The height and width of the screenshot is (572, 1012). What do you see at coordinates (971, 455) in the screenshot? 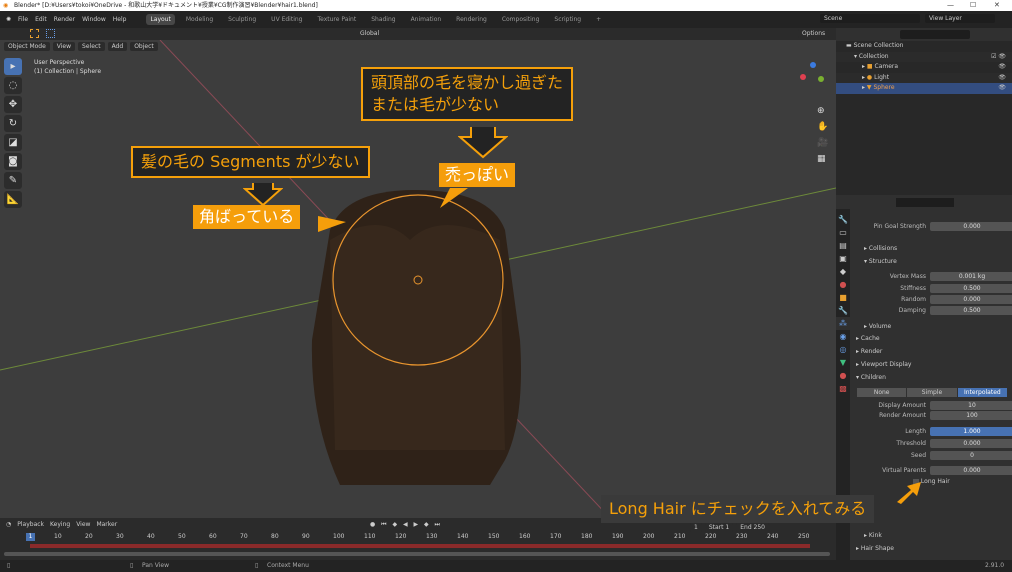
I see `seed-field: 0` at bounding box center [971, 455].